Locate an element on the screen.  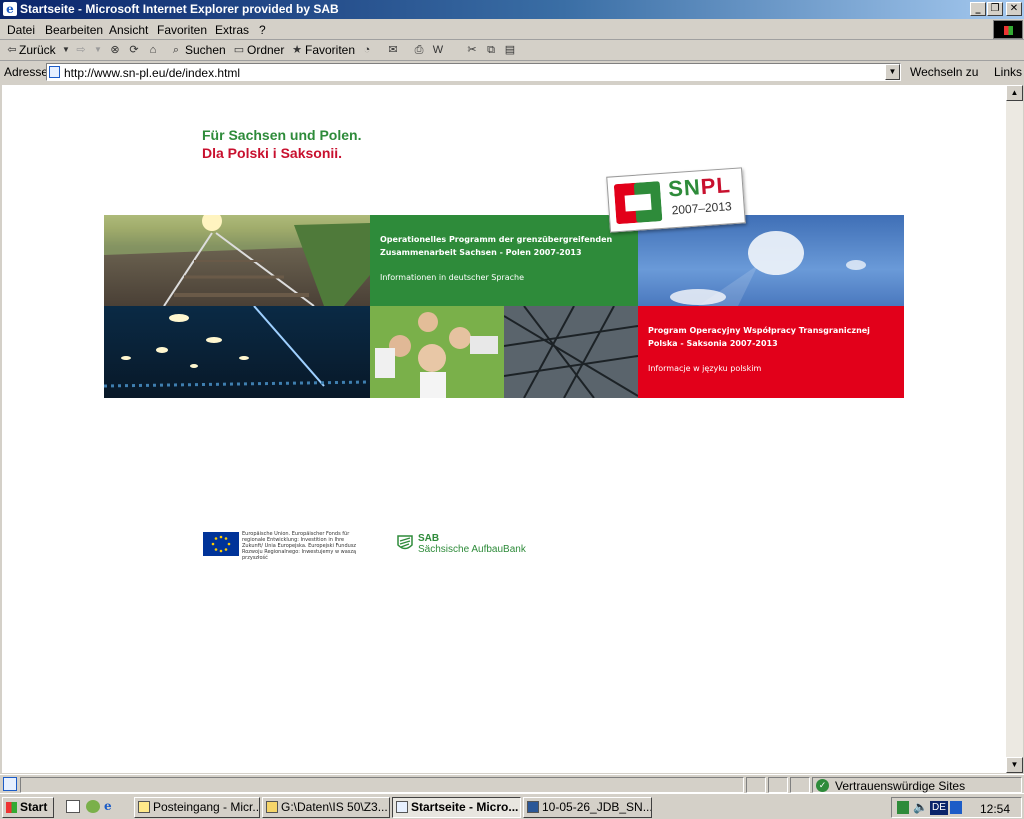
volume-icon: 🔈 is located at coordinates (920, 807).